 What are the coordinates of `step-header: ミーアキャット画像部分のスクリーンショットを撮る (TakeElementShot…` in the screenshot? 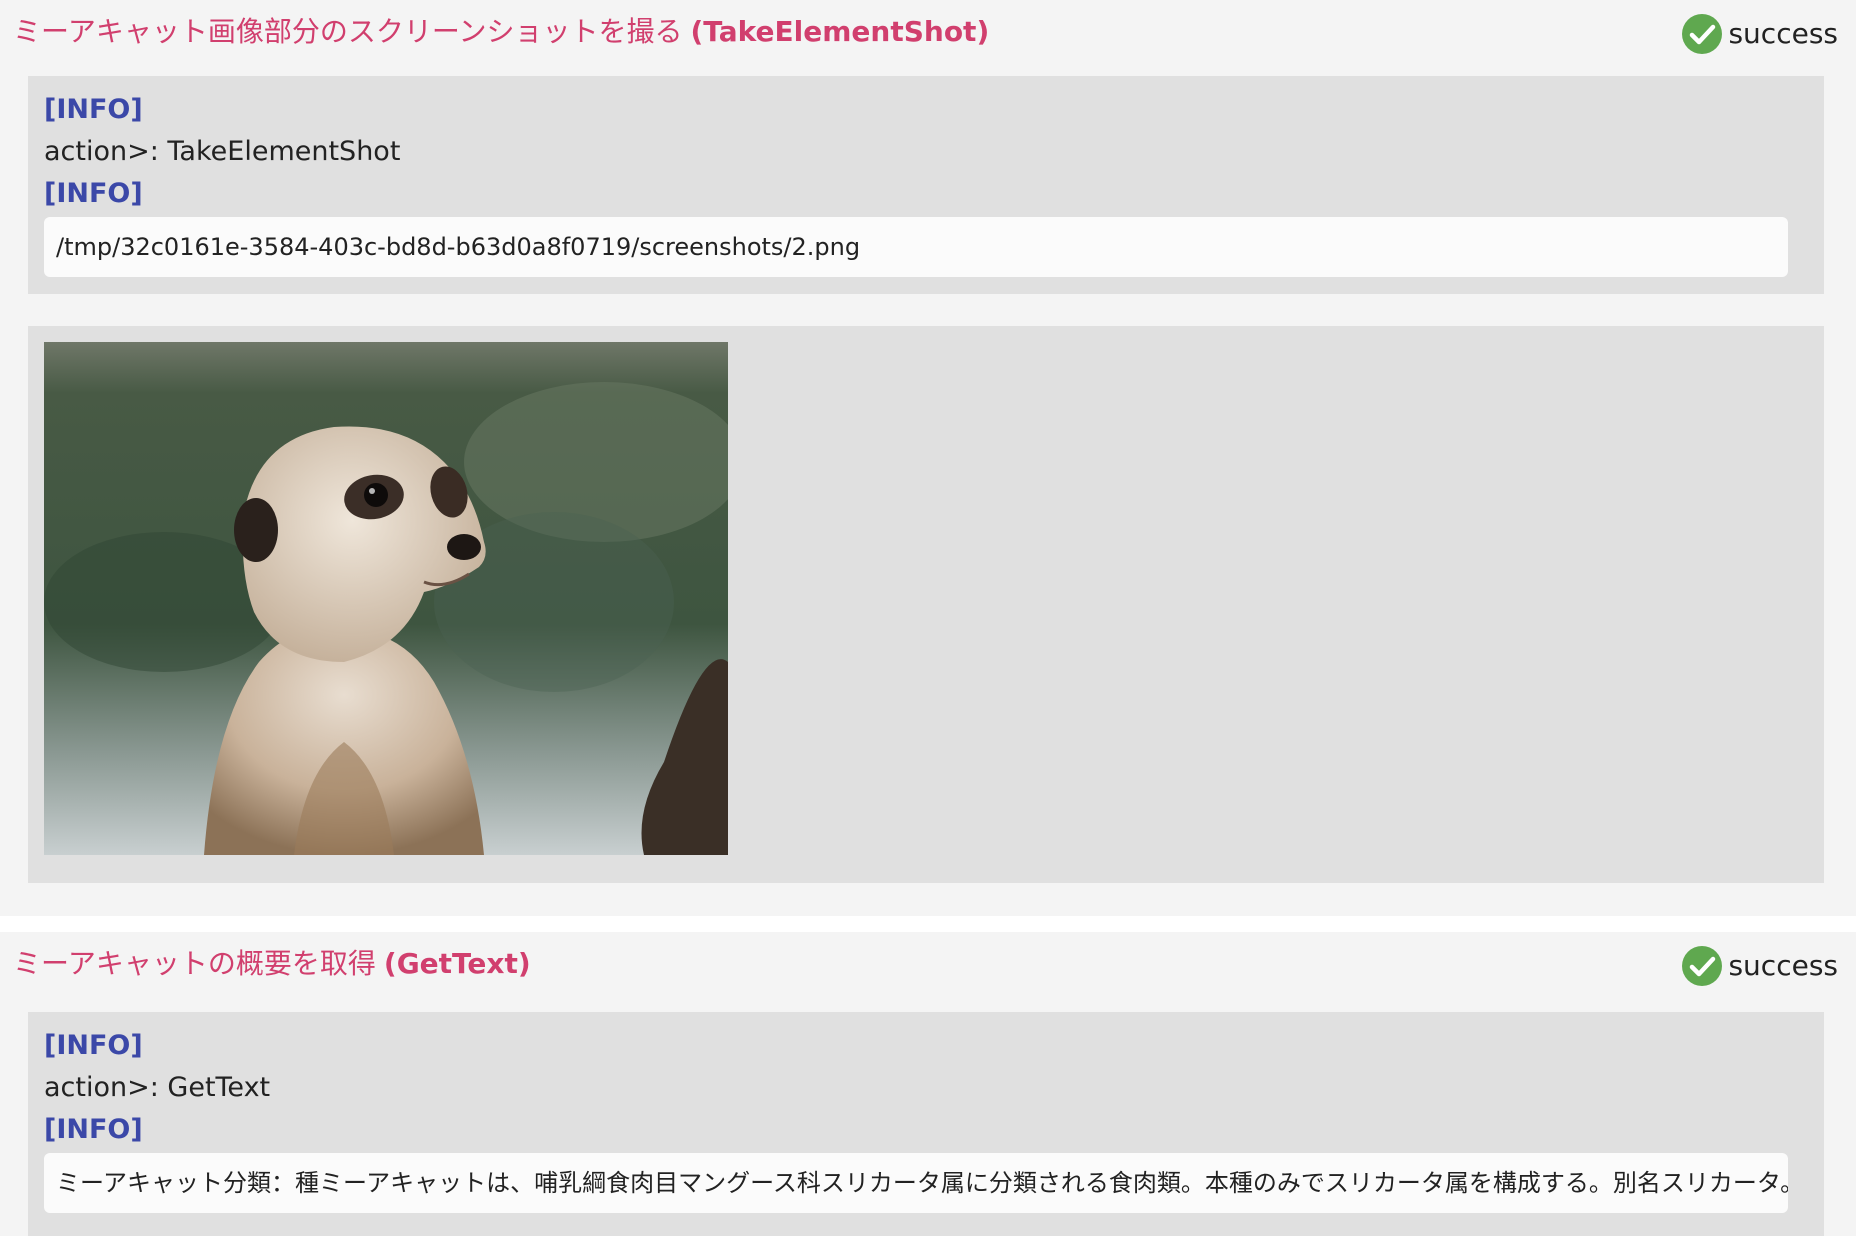 It's located at (928, 32).